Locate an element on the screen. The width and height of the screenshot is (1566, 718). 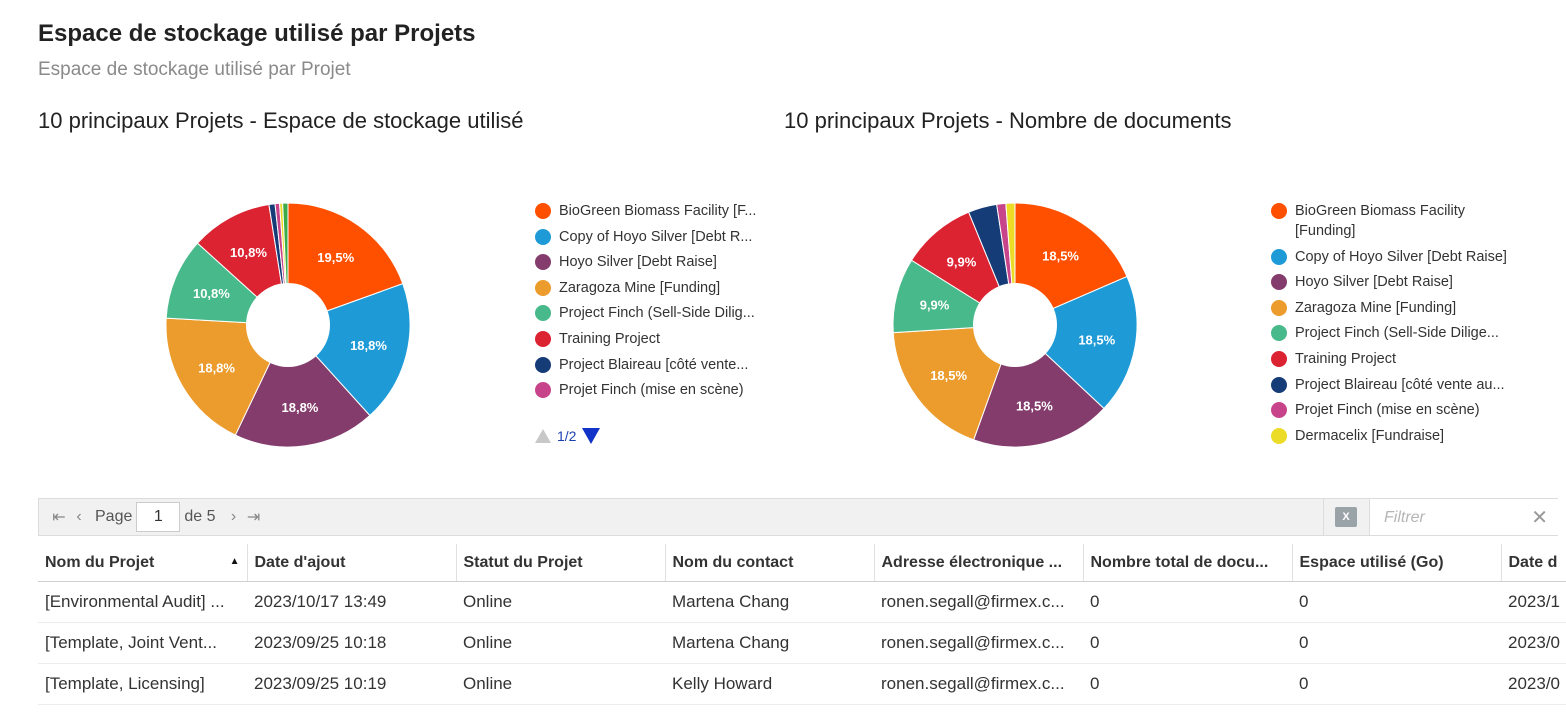
pie-chart-storage: 19,5% 18,8% 18,8% 18,8% 10,8% 10,8% is located at coordinates (288, 325).